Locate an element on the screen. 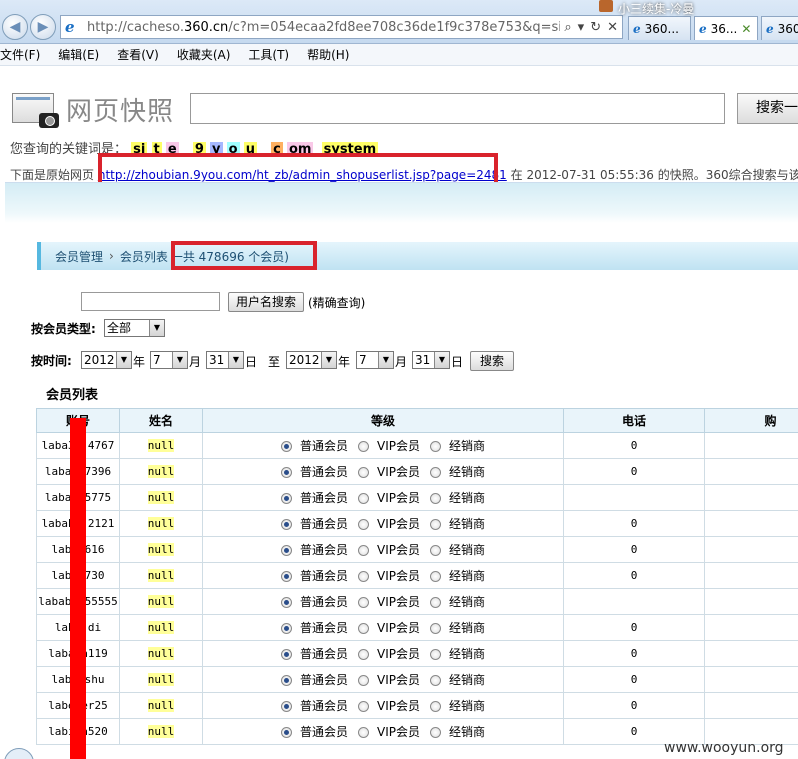  member-list-title: 会员列表 is located at coordinates (72, 395).